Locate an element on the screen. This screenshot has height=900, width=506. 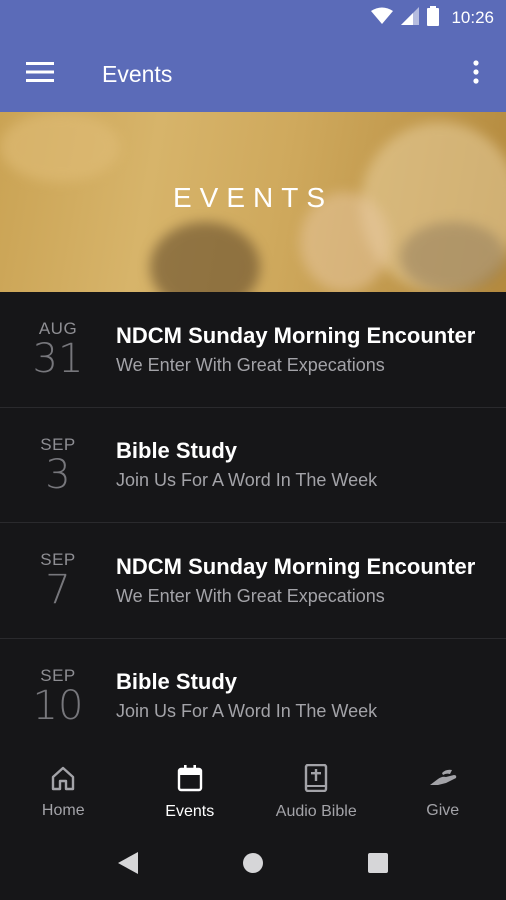
event-day: 10 is located at coordinates (58, 705).